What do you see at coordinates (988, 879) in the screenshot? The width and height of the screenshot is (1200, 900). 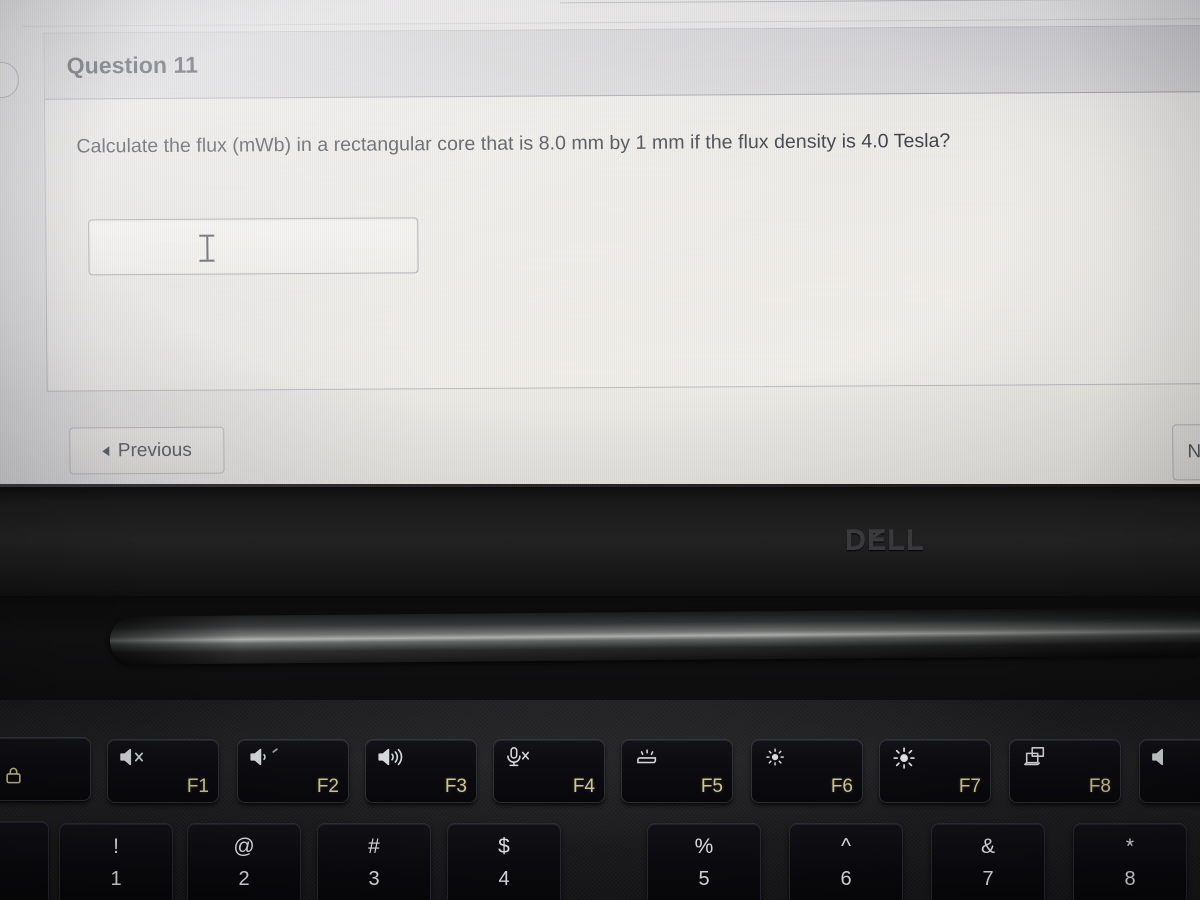 I see `key-7-number: 7` at bounding box center [988, 879].